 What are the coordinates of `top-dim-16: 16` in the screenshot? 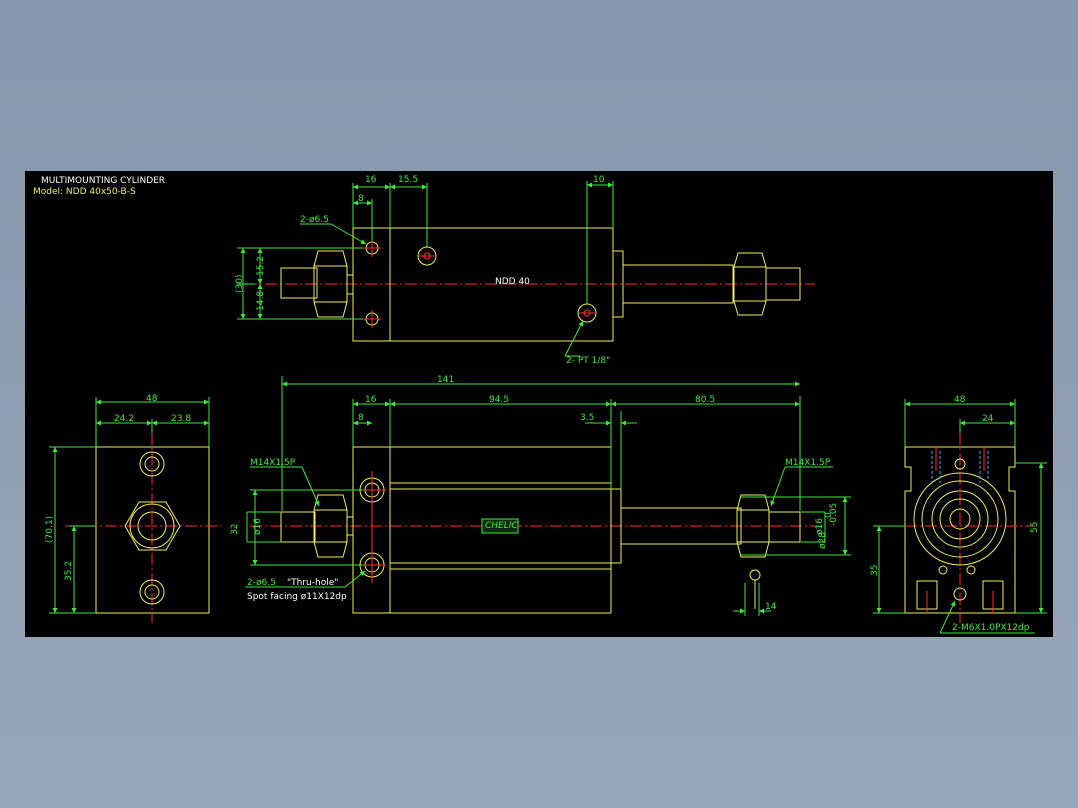 It's located at (371, 180).